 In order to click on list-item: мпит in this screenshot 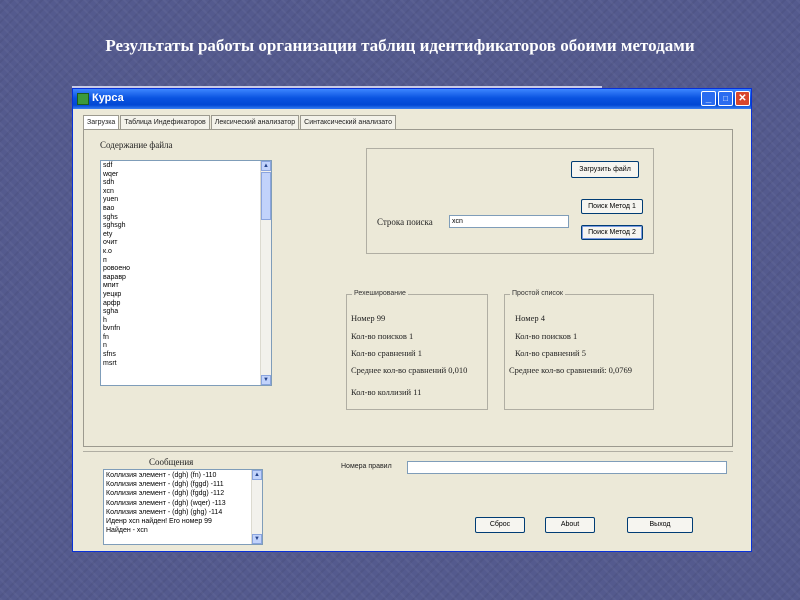, I will do `click(181, 286)`.